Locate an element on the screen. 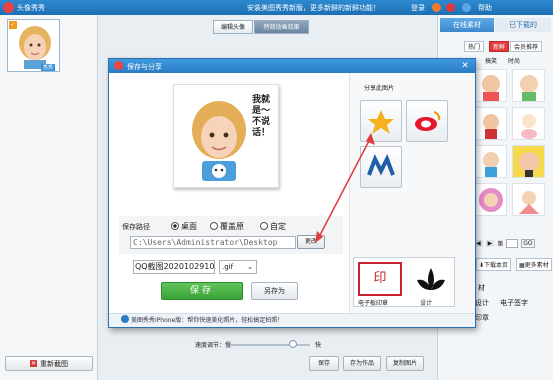 The width and height of the screenshot is (553, 380). title-bar: 头像秀秀 安装美图秀秀新版，更多新鲜的新鲜功能！ 登录 帮助 is located at coordinates (276, 7).